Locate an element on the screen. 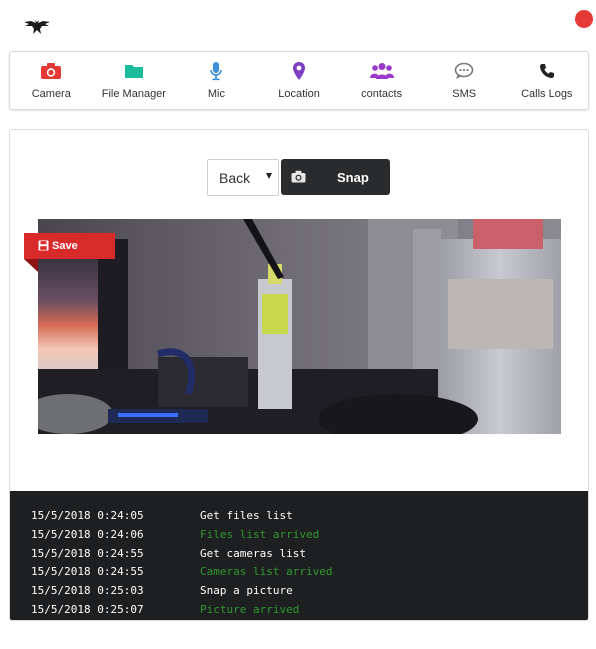  chat-bubble-icon is located at coordinates (464, 71).